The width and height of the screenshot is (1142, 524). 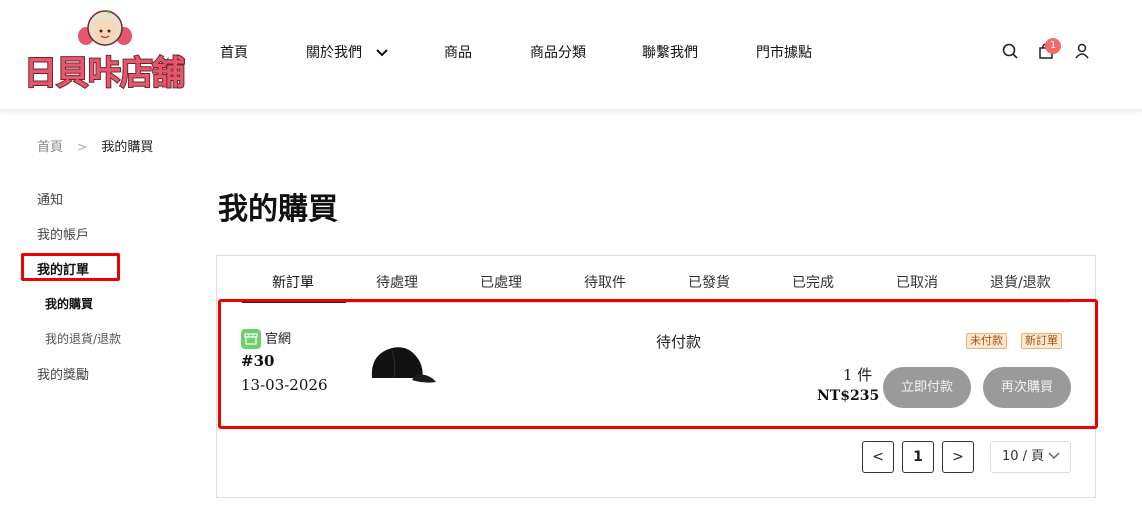 What do you see at coordinates (1011, 51) in the screenshot?
I see `search-icon` at bounding box center [1011, 51].